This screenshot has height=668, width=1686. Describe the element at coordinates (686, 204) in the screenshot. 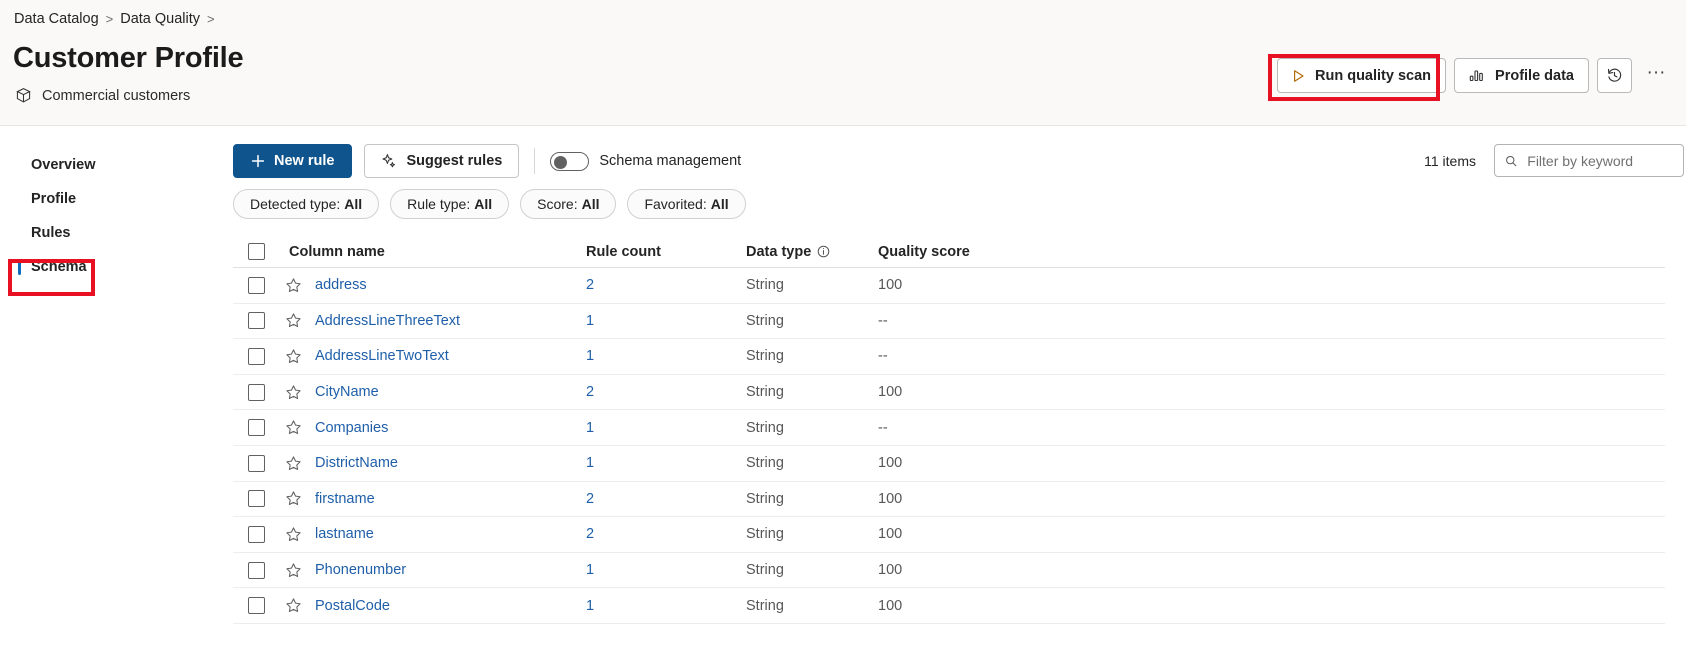

I see `filter-pill-favorited: Favorited: All` at that location.